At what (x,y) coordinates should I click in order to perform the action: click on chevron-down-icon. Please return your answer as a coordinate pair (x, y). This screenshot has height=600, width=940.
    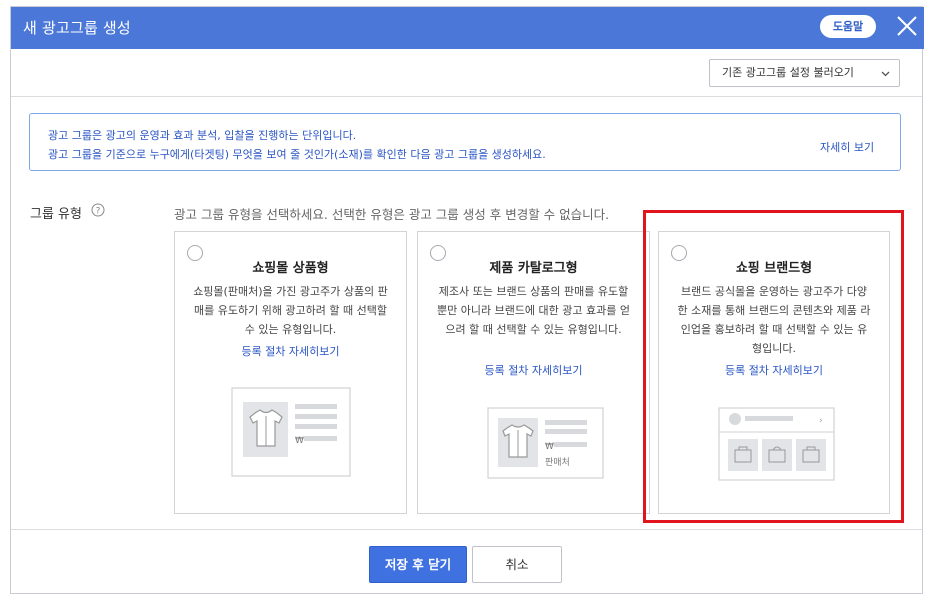
    Looking at the image, I should click on (885, 74).